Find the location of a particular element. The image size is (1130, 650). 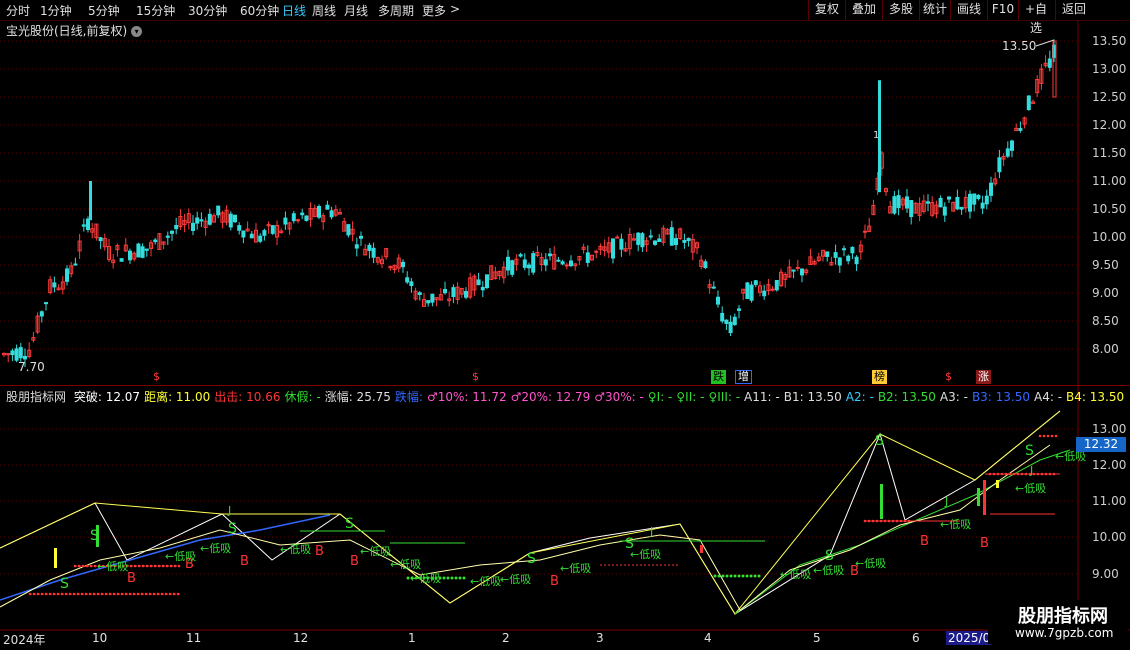

indicator-tick: 12.00 is located at coordinates (1109, 465).